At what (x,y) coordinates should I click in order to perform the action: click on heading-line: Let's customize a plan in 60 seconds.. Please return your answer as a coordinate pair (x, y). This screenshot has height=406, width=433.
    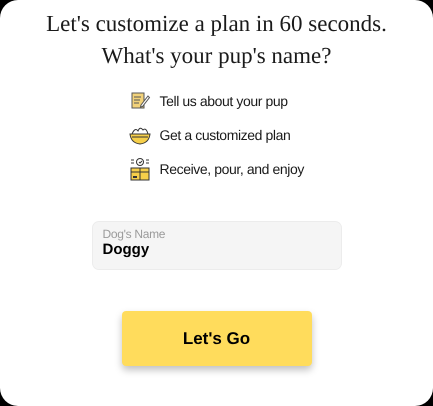
    Looking at the image, I should click on (216, 24).